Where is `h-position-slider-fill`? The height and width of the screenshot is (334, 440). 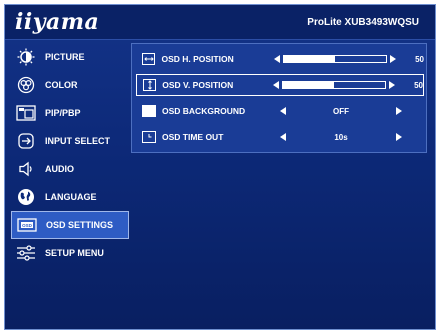 h-position-slider-fill is located at coordinates (309, 59).